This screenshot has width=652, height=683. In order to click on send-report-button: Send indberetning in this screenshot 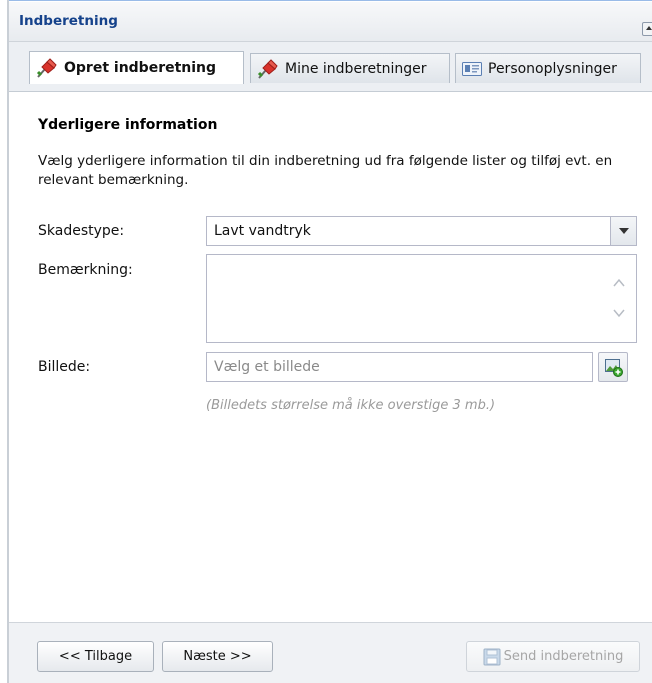, I will do `click(553, 656)`.